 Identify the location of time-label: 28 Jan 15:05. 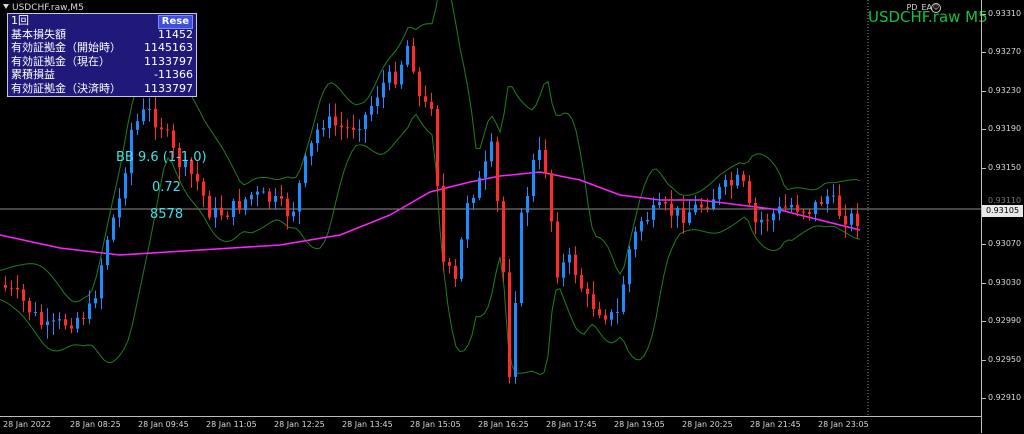
(435, 424).